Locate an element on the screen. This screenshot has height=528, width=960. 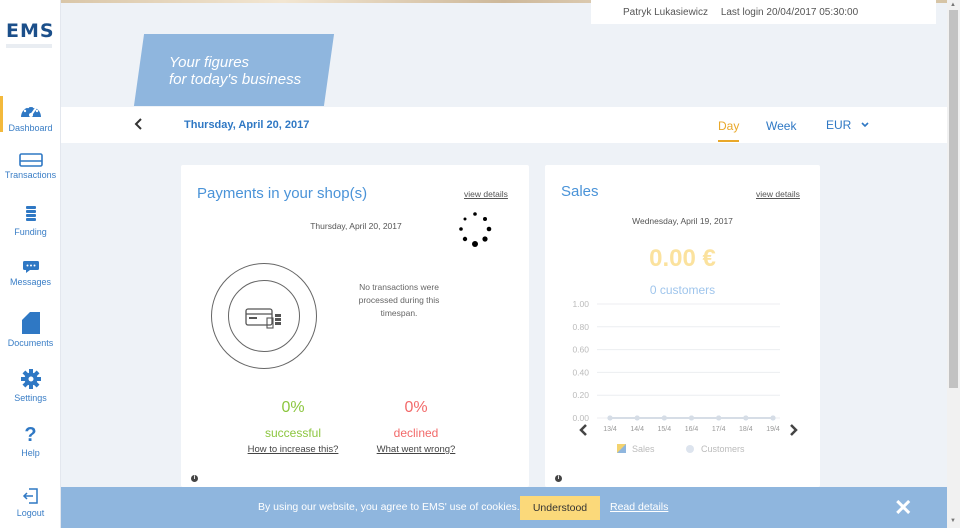
sidebar-item-settings: Settings is located at coordinates (30, 385).